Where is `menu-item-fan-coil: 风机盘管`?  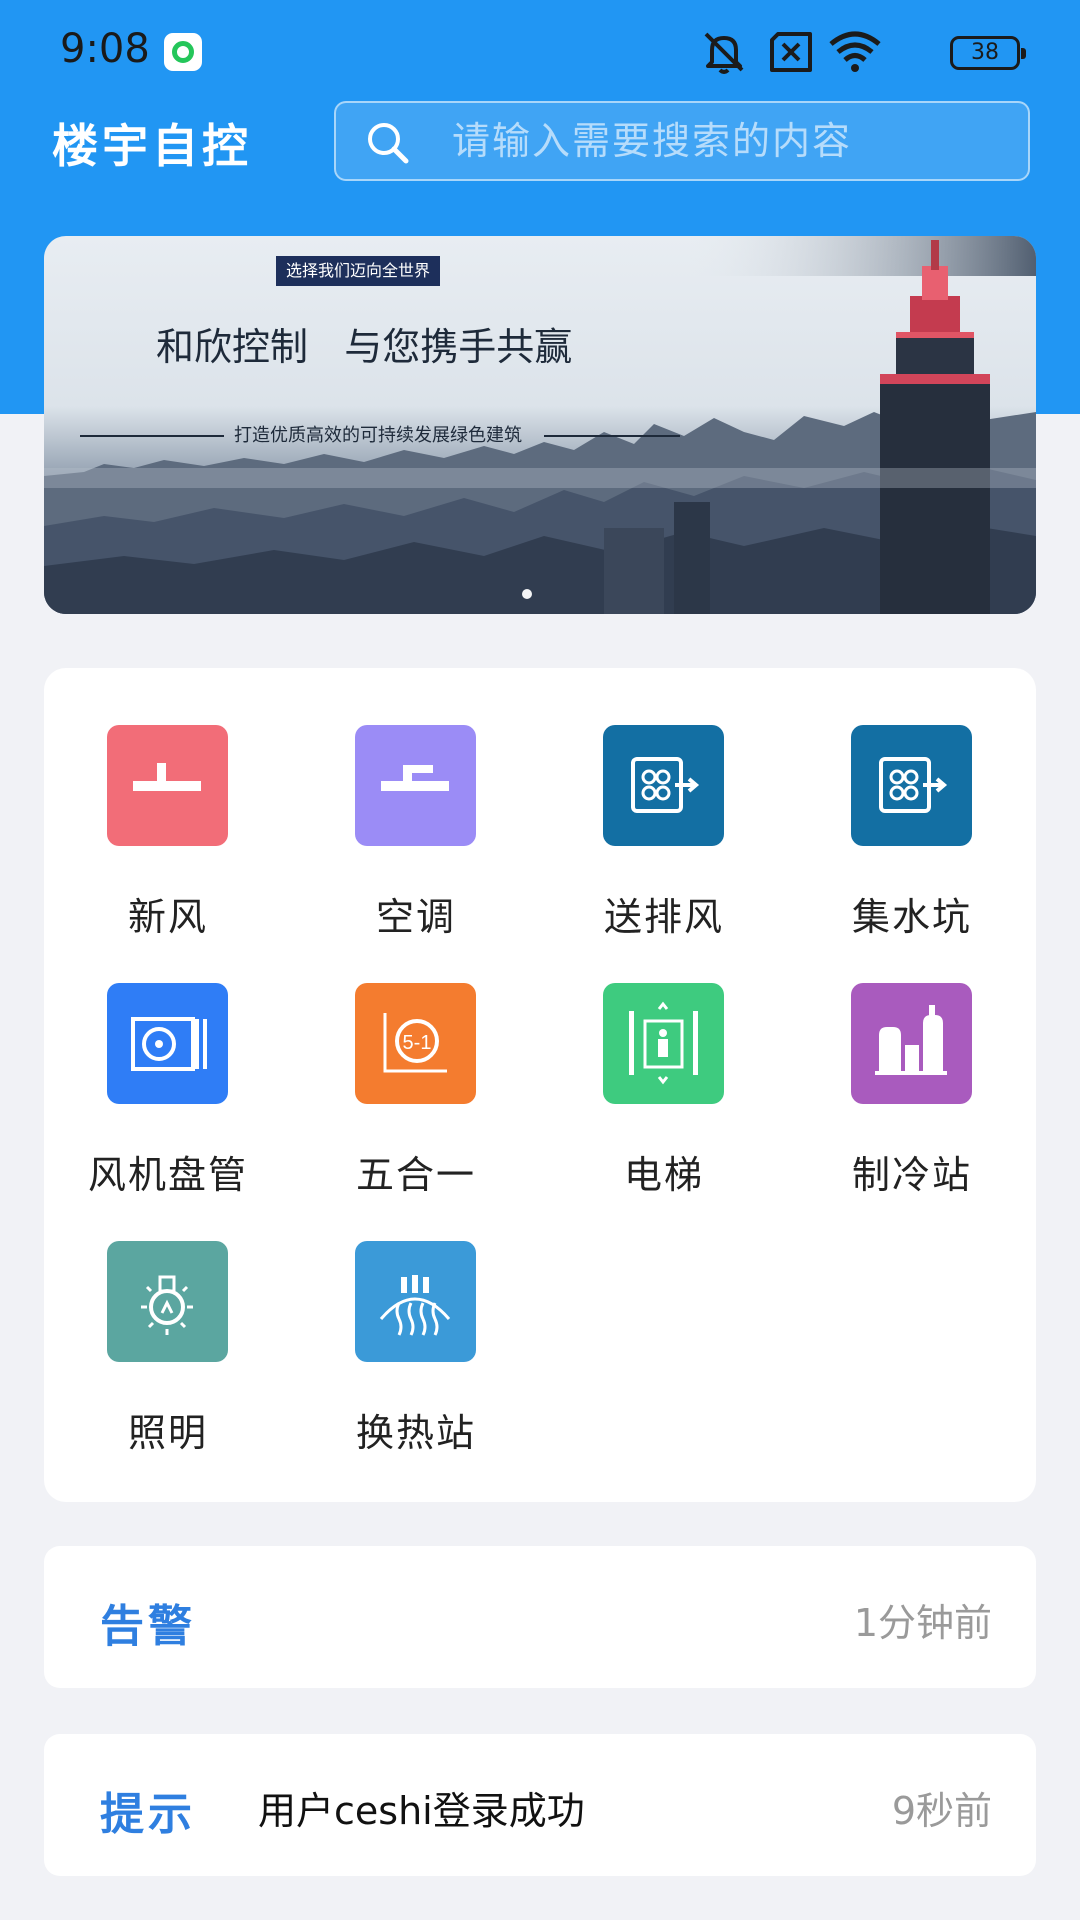
menu-item-fan-coil: 风机盘管 is located at coordinates (168, 1061).